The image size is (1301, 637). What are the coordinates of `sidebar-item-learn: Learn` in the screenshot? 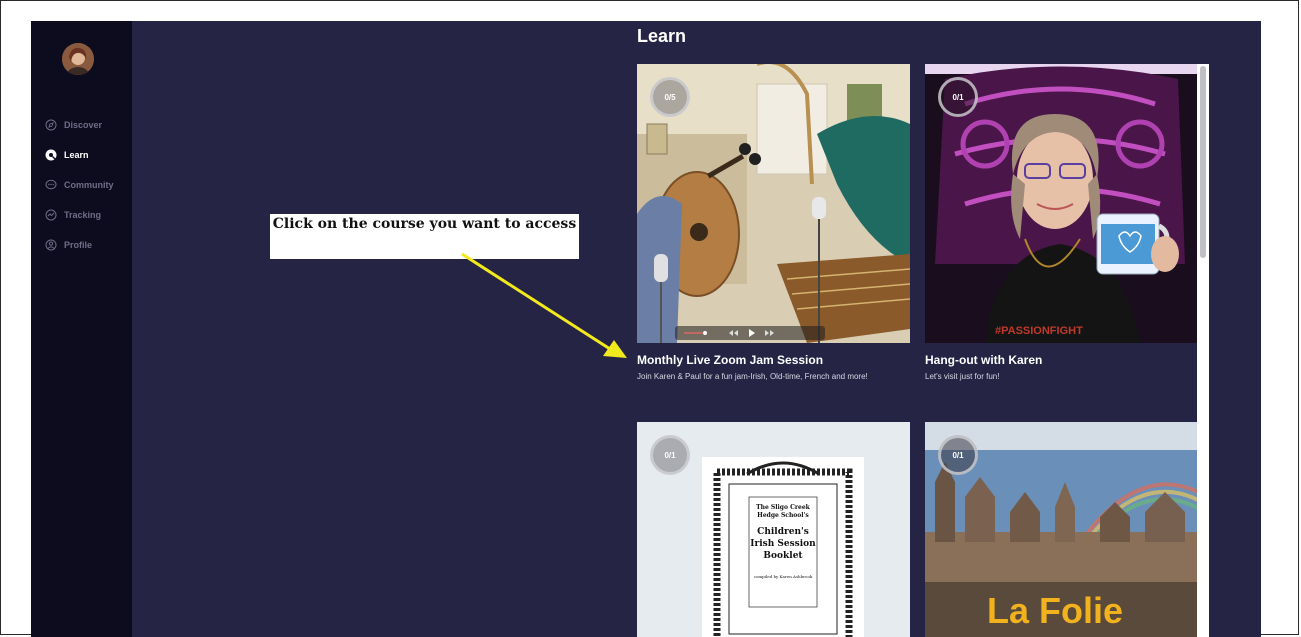 It's located at (79, 155).